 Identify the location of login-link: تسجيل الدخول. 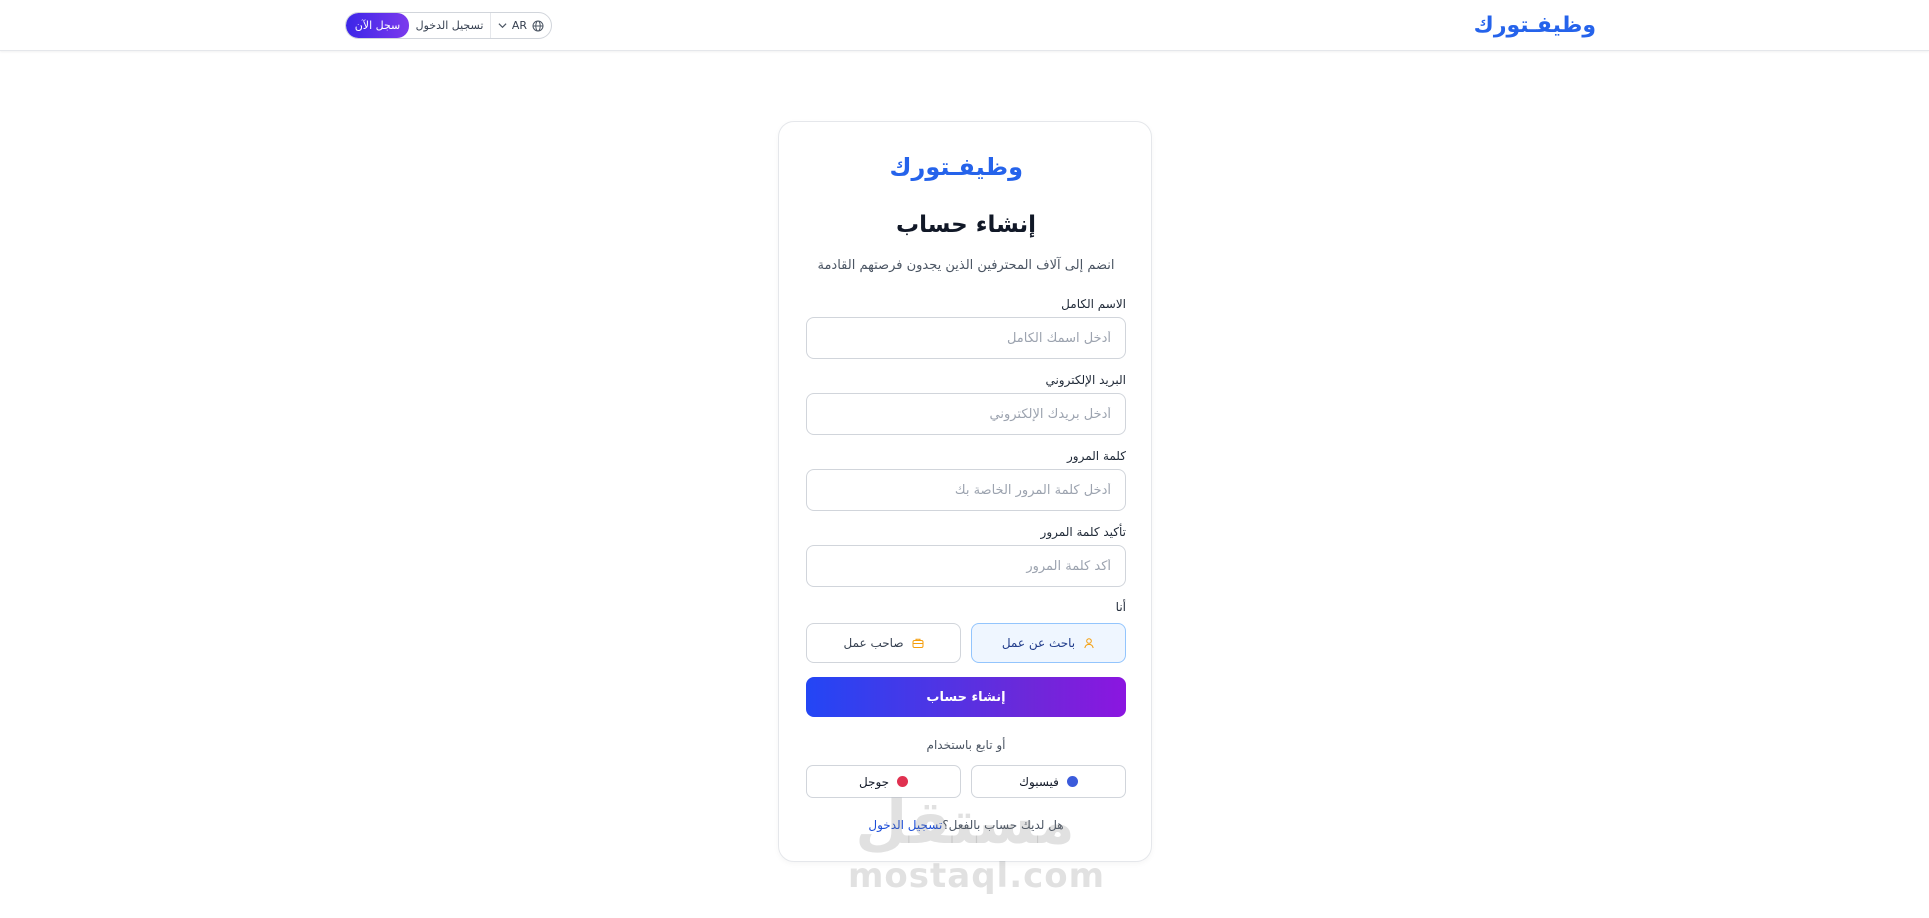
(450, 25).